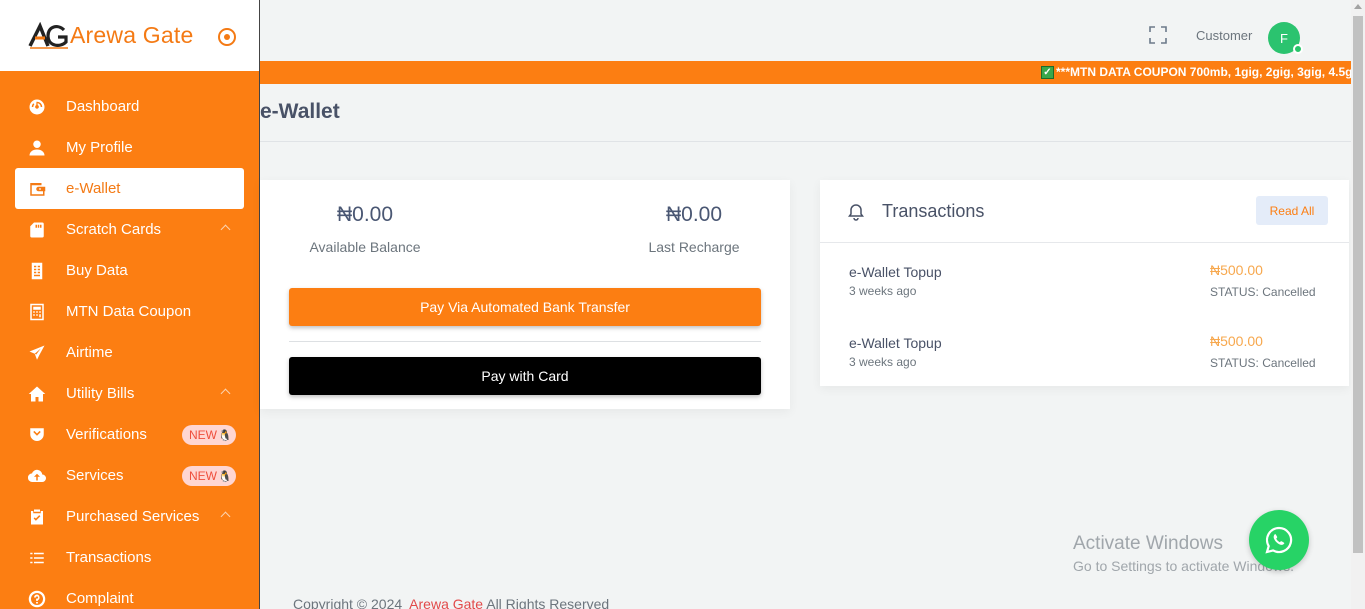 The height and width of the screenshot is (609, 1365). What do you see at coordinates (1224, 35) in the screenshot?
I see `user-role: Customer` at bounding box center [1224, 35].